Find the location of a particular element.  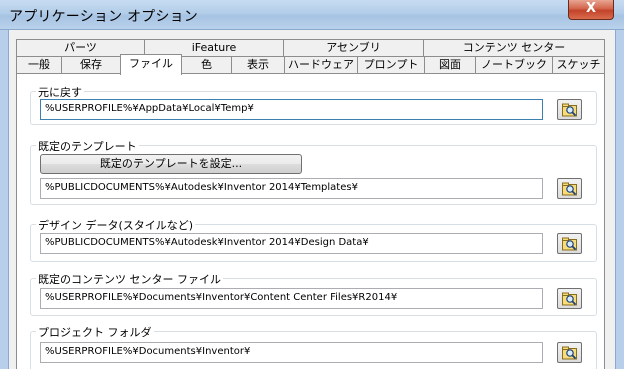

undo-label: 元に戻す is located at coordinates (60, 92).